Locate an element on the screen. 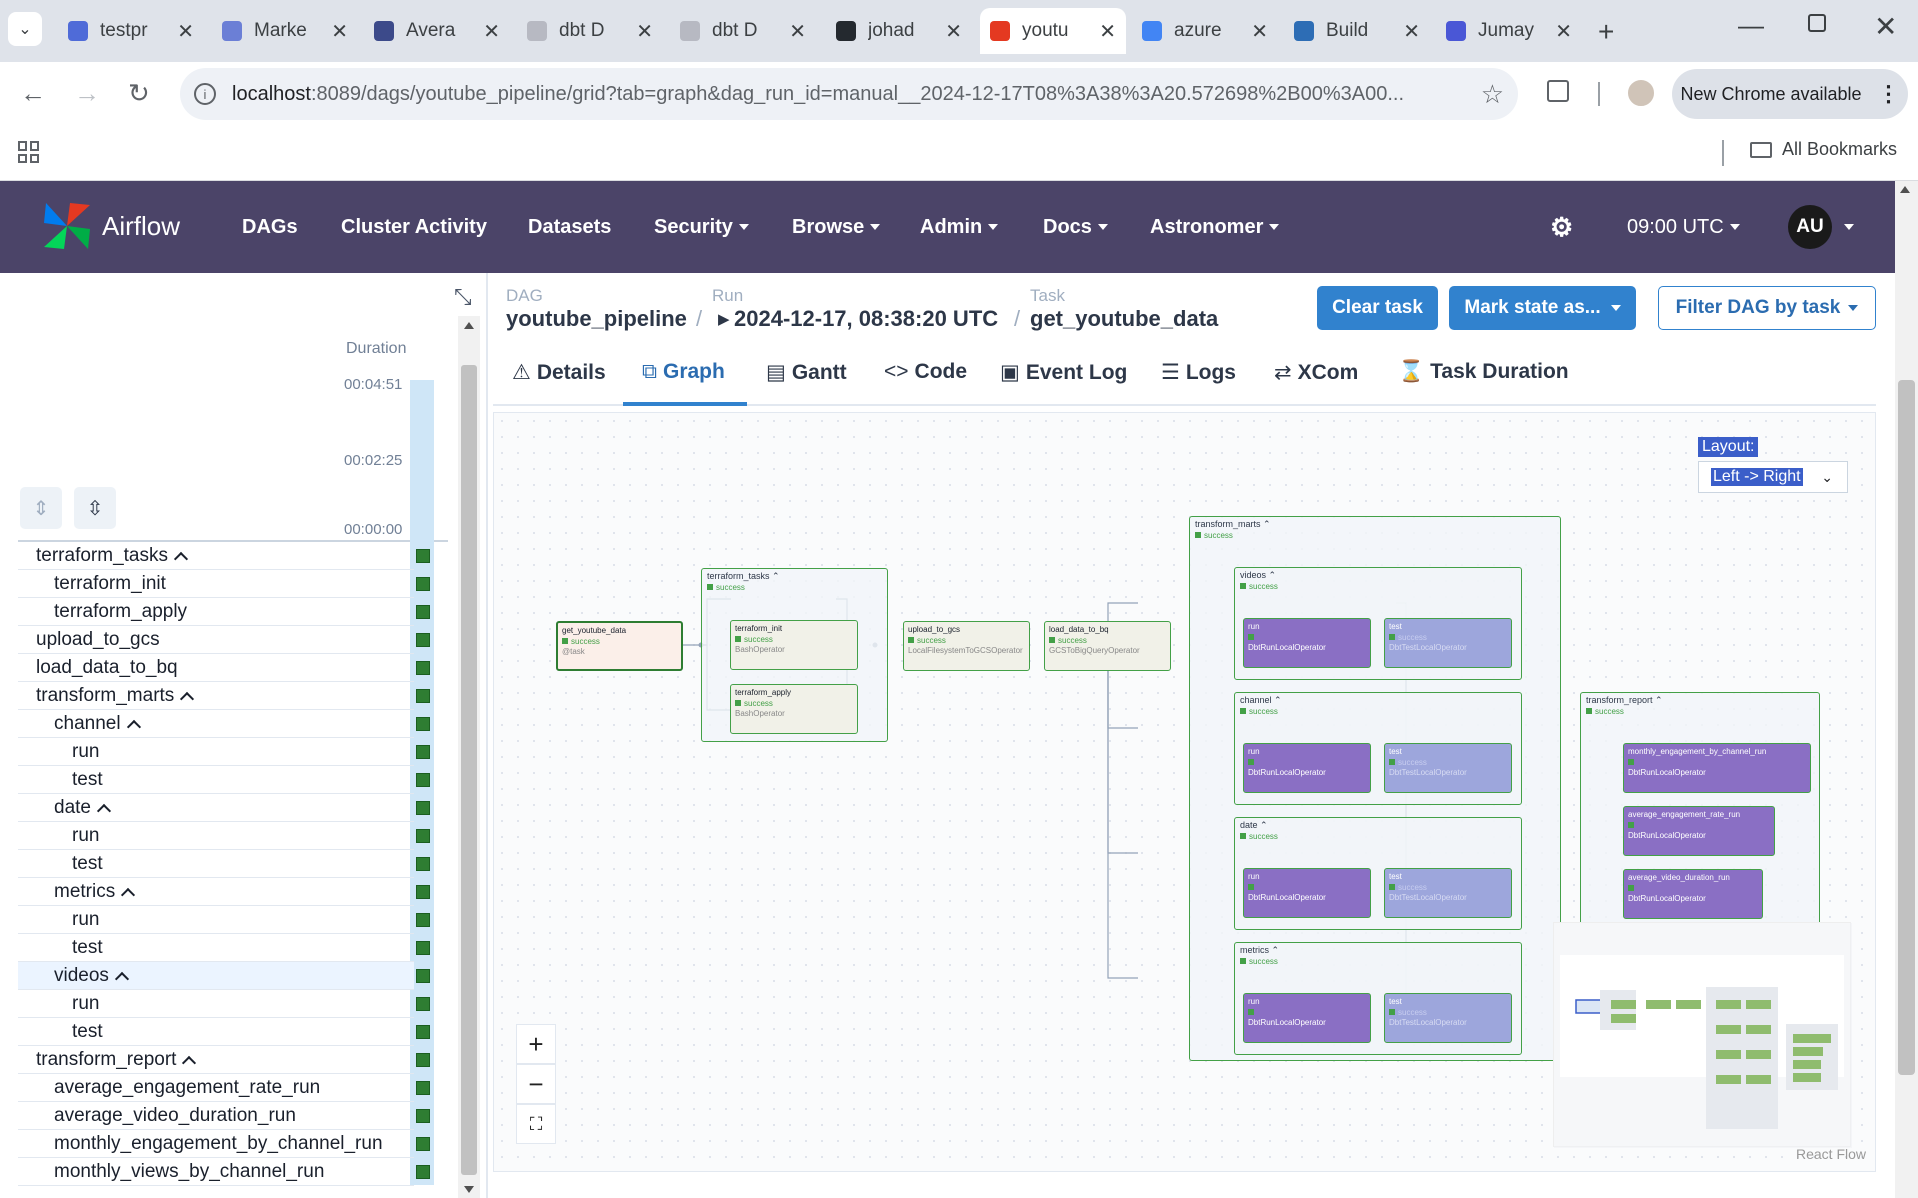 This screenshot has width=1918, height=1198. settings-gear-icon: ⚙ is located at coordinates (1561, 227).